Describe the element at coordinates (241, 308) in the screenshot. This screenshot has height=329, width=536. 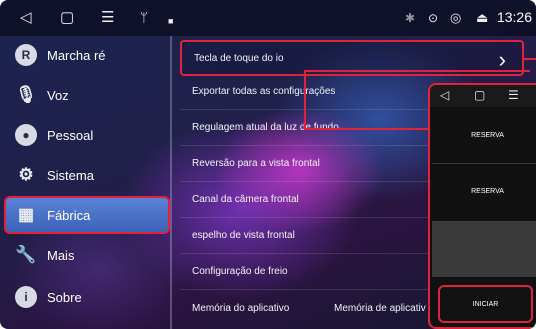
I see `list-item-label: Memória do aplicativo` at that location.